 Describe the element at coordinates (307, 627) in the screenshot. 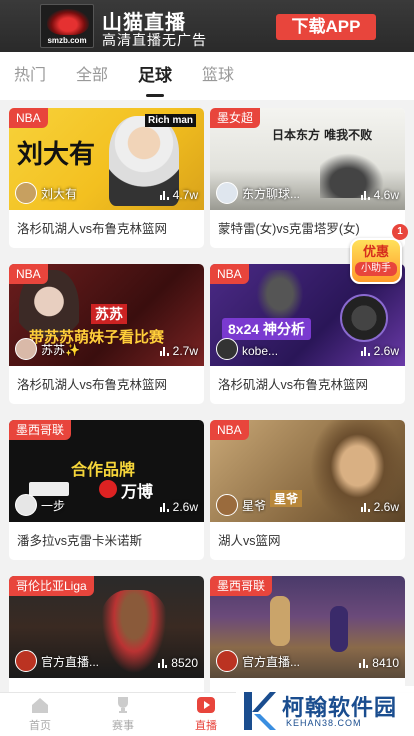

I see `stream-thumbnail: 官方直播... 8410 墨西哥联` at that location.